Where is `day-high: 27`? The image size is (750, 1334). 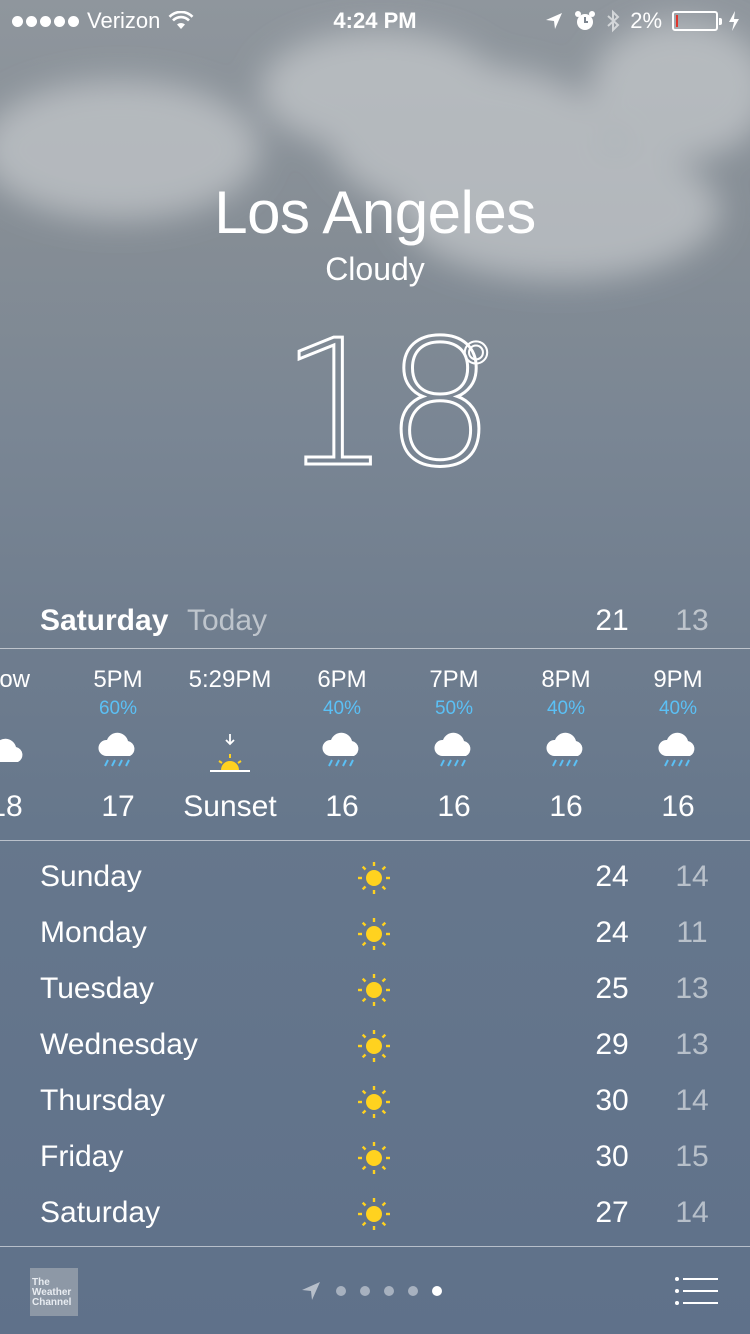 day-high: 27 is located at coordinates (612, 1212).